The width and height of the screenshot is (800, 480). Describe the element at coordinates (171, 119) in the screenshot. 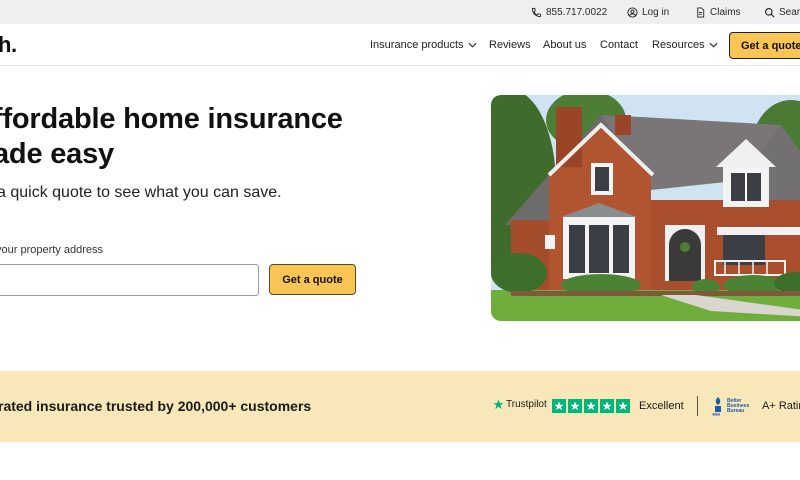

I see `hero-headline-line1: ffordable home insurance` at that location.